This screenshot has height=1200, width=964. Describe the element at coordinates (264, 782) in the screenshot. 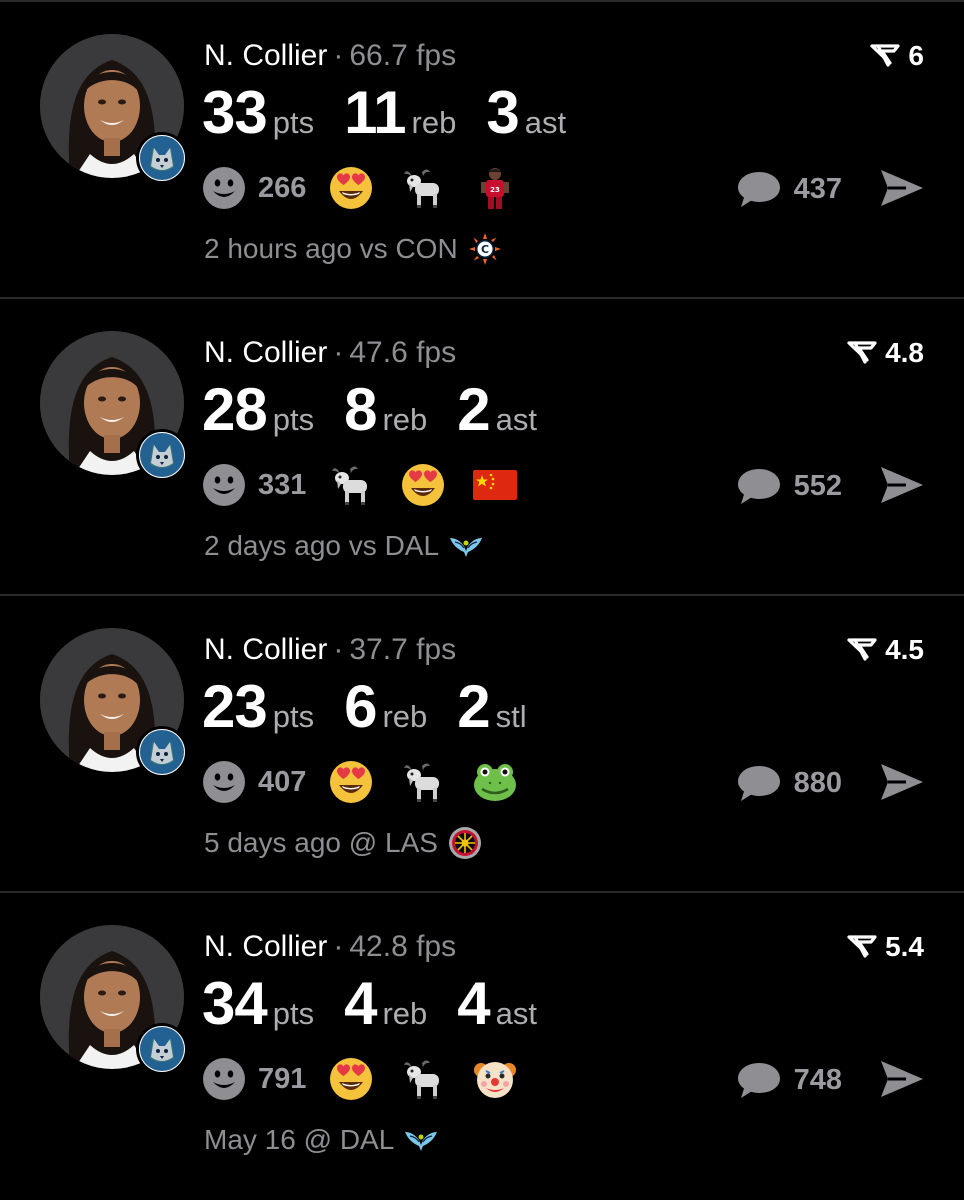

I see `add-reaction-button: 407` at that location.